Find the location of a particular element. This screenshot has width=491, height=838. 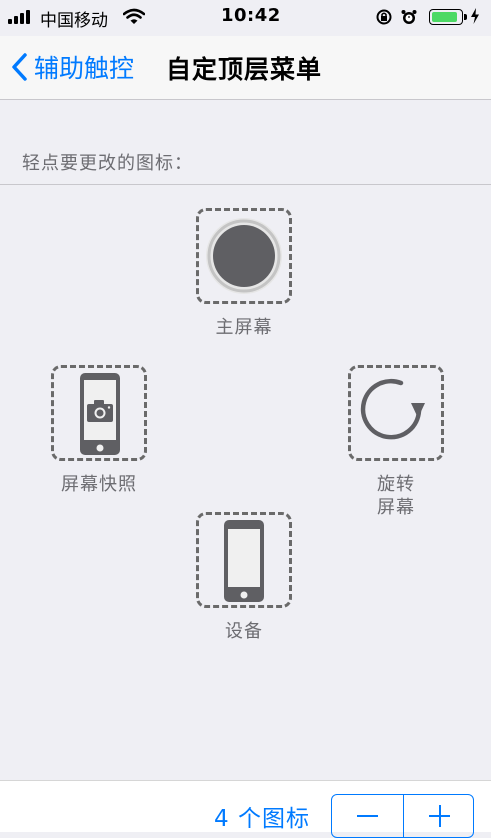

charging-bolt-icon is located at coordinates (475, 16).